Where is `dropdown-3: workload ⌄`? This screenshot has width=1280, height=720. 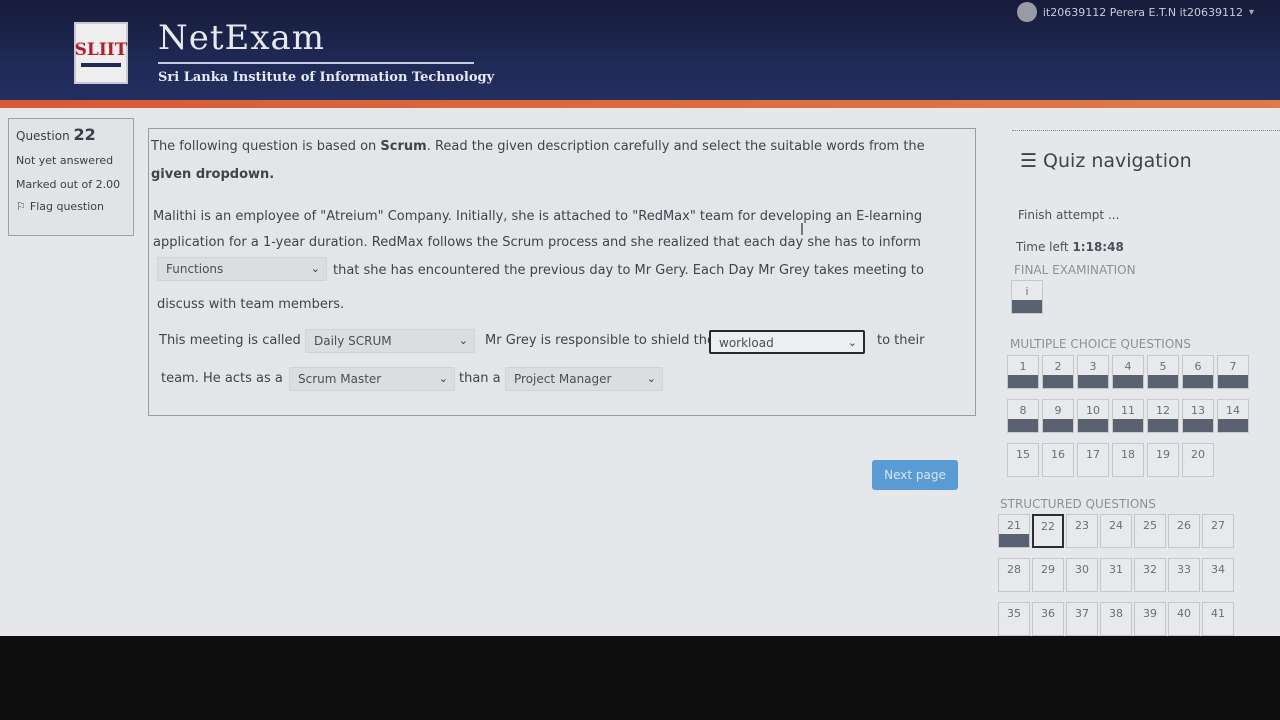 dropdown-3: workload ⌄ is located at coordinates (787, 342).